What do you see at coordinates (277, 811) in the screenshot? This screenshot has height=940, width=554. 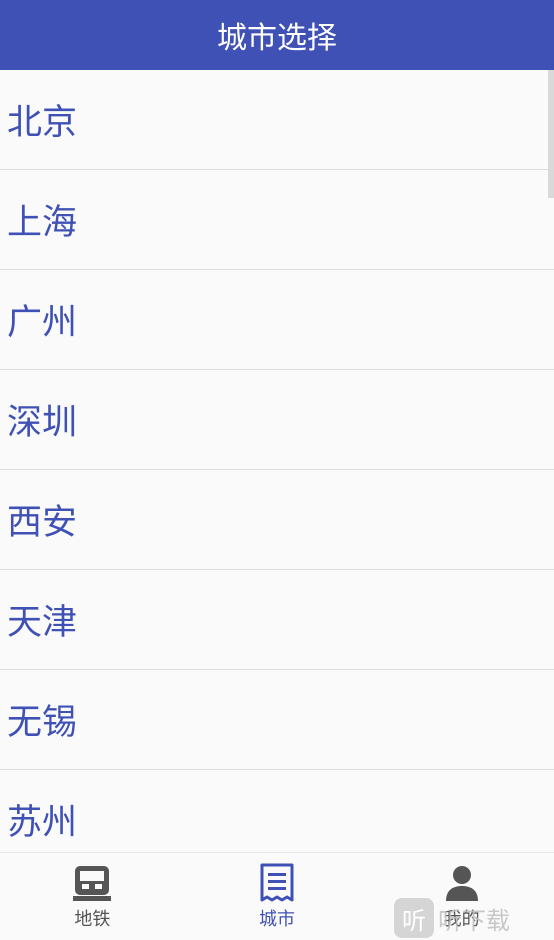 I see `city-item-suzhou: 苏州` at bounding box center [277, 811].